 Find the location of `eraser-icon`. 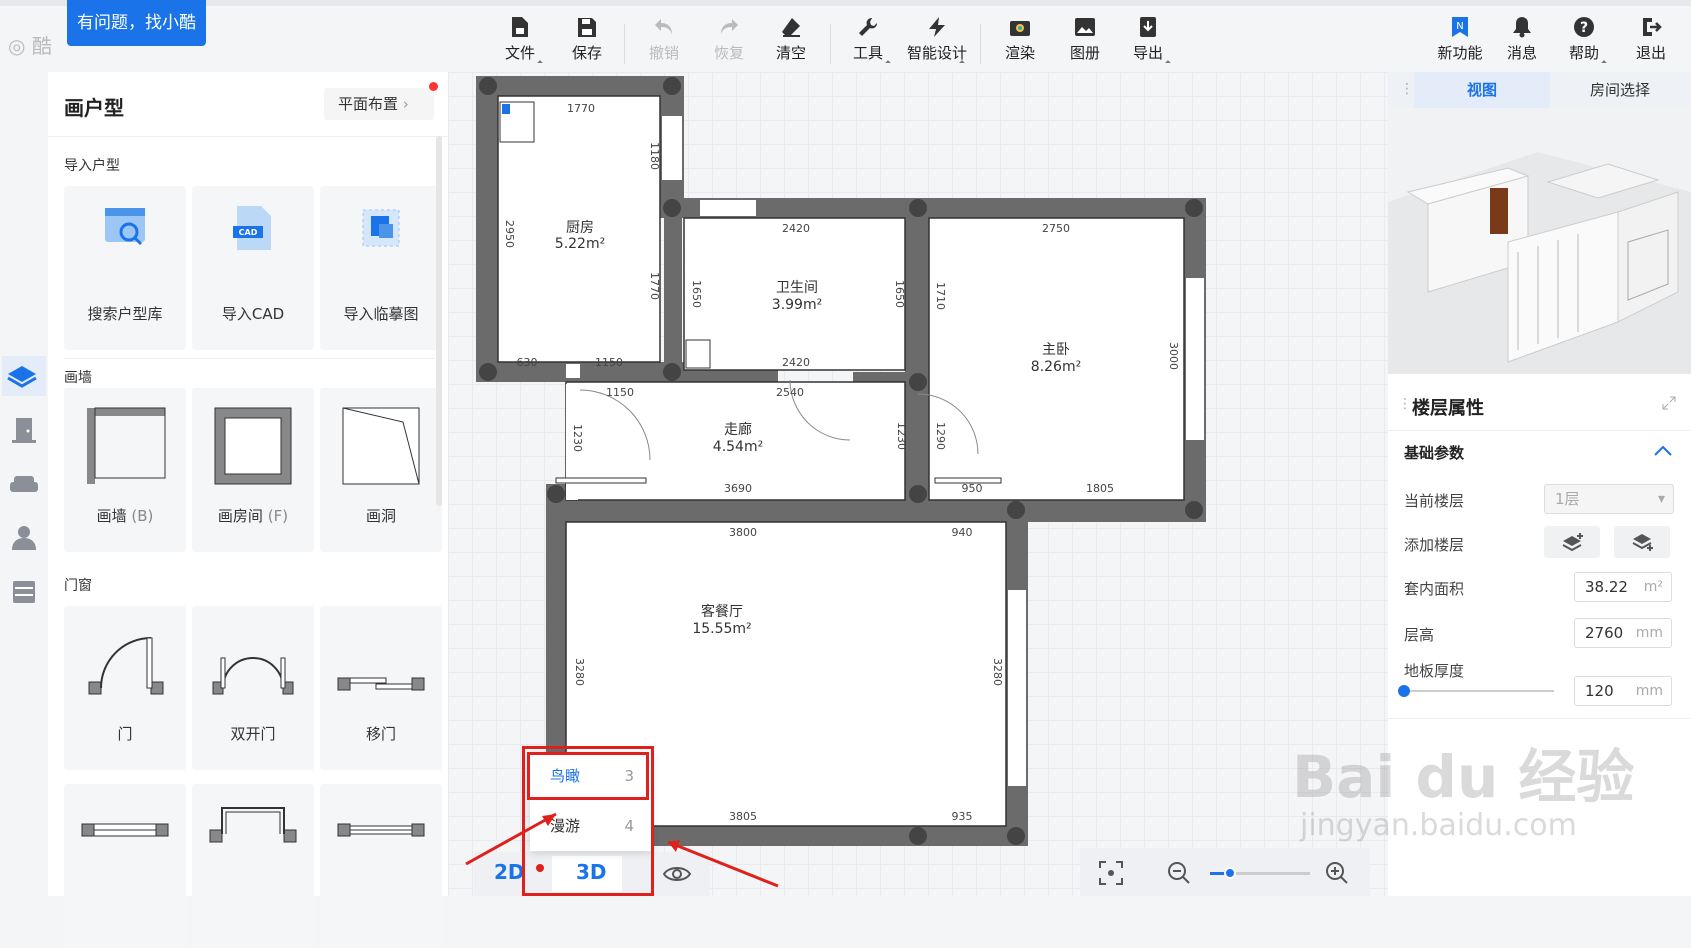

eraser-icon is located at coordinates (791, 27).